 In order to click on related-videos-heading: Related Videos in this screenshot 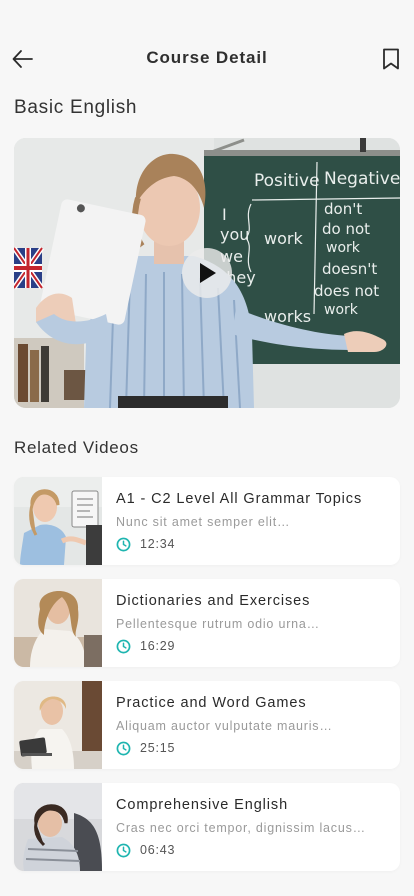, I will do `click(76, 447)`.